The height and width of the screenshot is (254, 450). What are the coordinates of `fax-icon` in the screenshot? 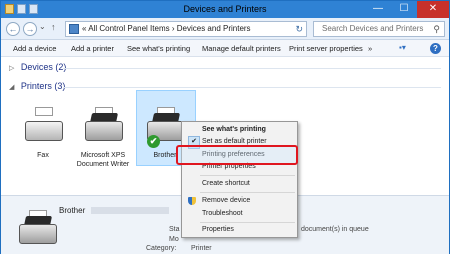 It's located at (43, 127).